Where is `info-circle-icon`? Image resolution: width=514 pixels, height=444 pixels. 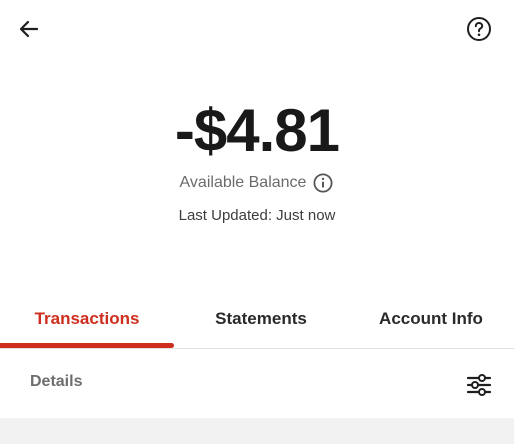
info-circle-icon is located at coordinates (323, 183).